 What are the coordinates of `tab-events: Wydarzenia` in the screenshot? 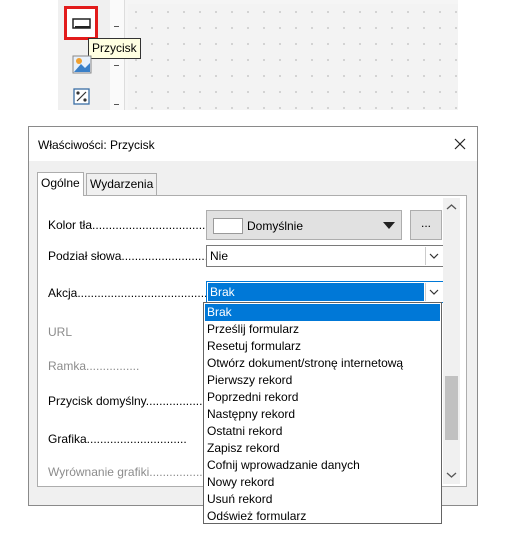 It's located at (122, 184).